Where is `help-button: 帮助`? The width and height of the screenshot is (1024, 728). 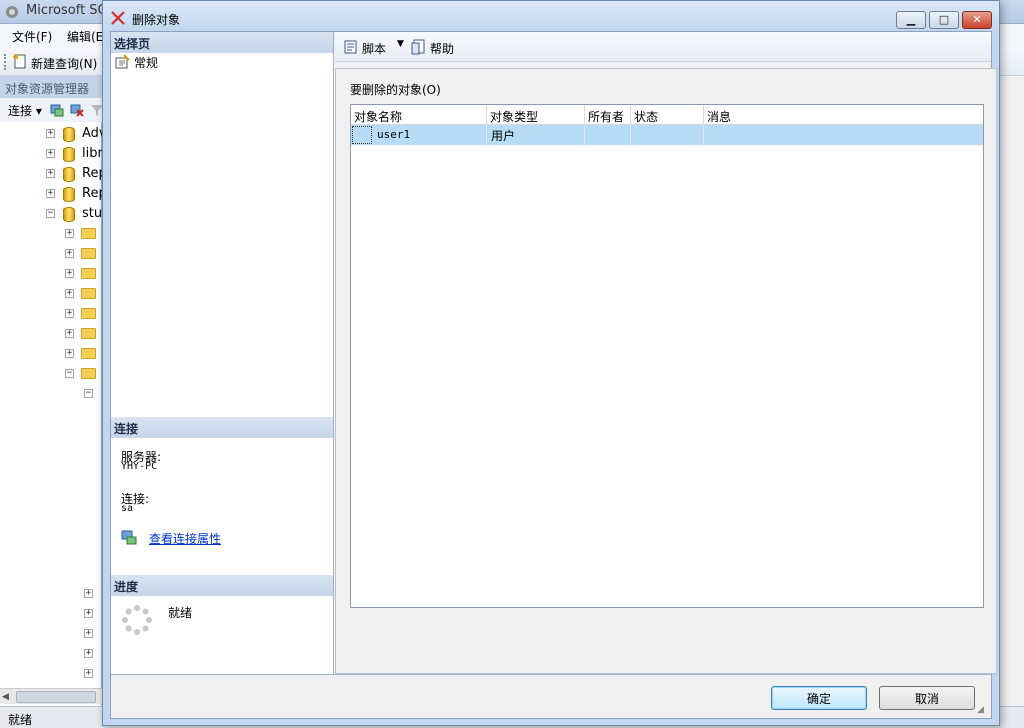 help-button: 帮助 is located at coordinates (436, 47).